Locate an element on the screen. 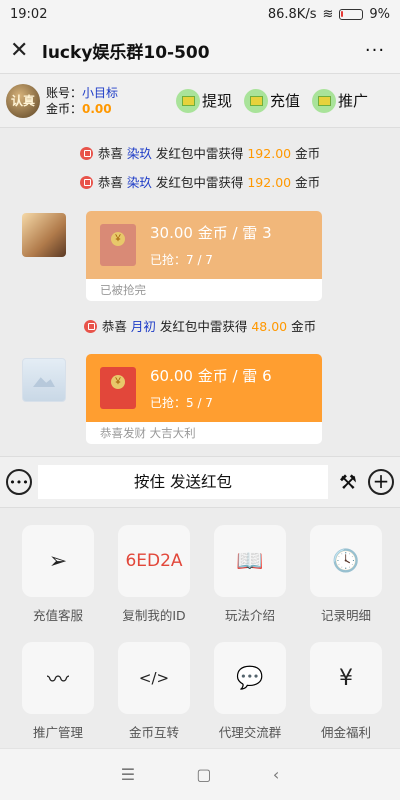 The height and width of the screenshot is (800, 400). battery-percent: 9% is located at coordinates (379, 14).